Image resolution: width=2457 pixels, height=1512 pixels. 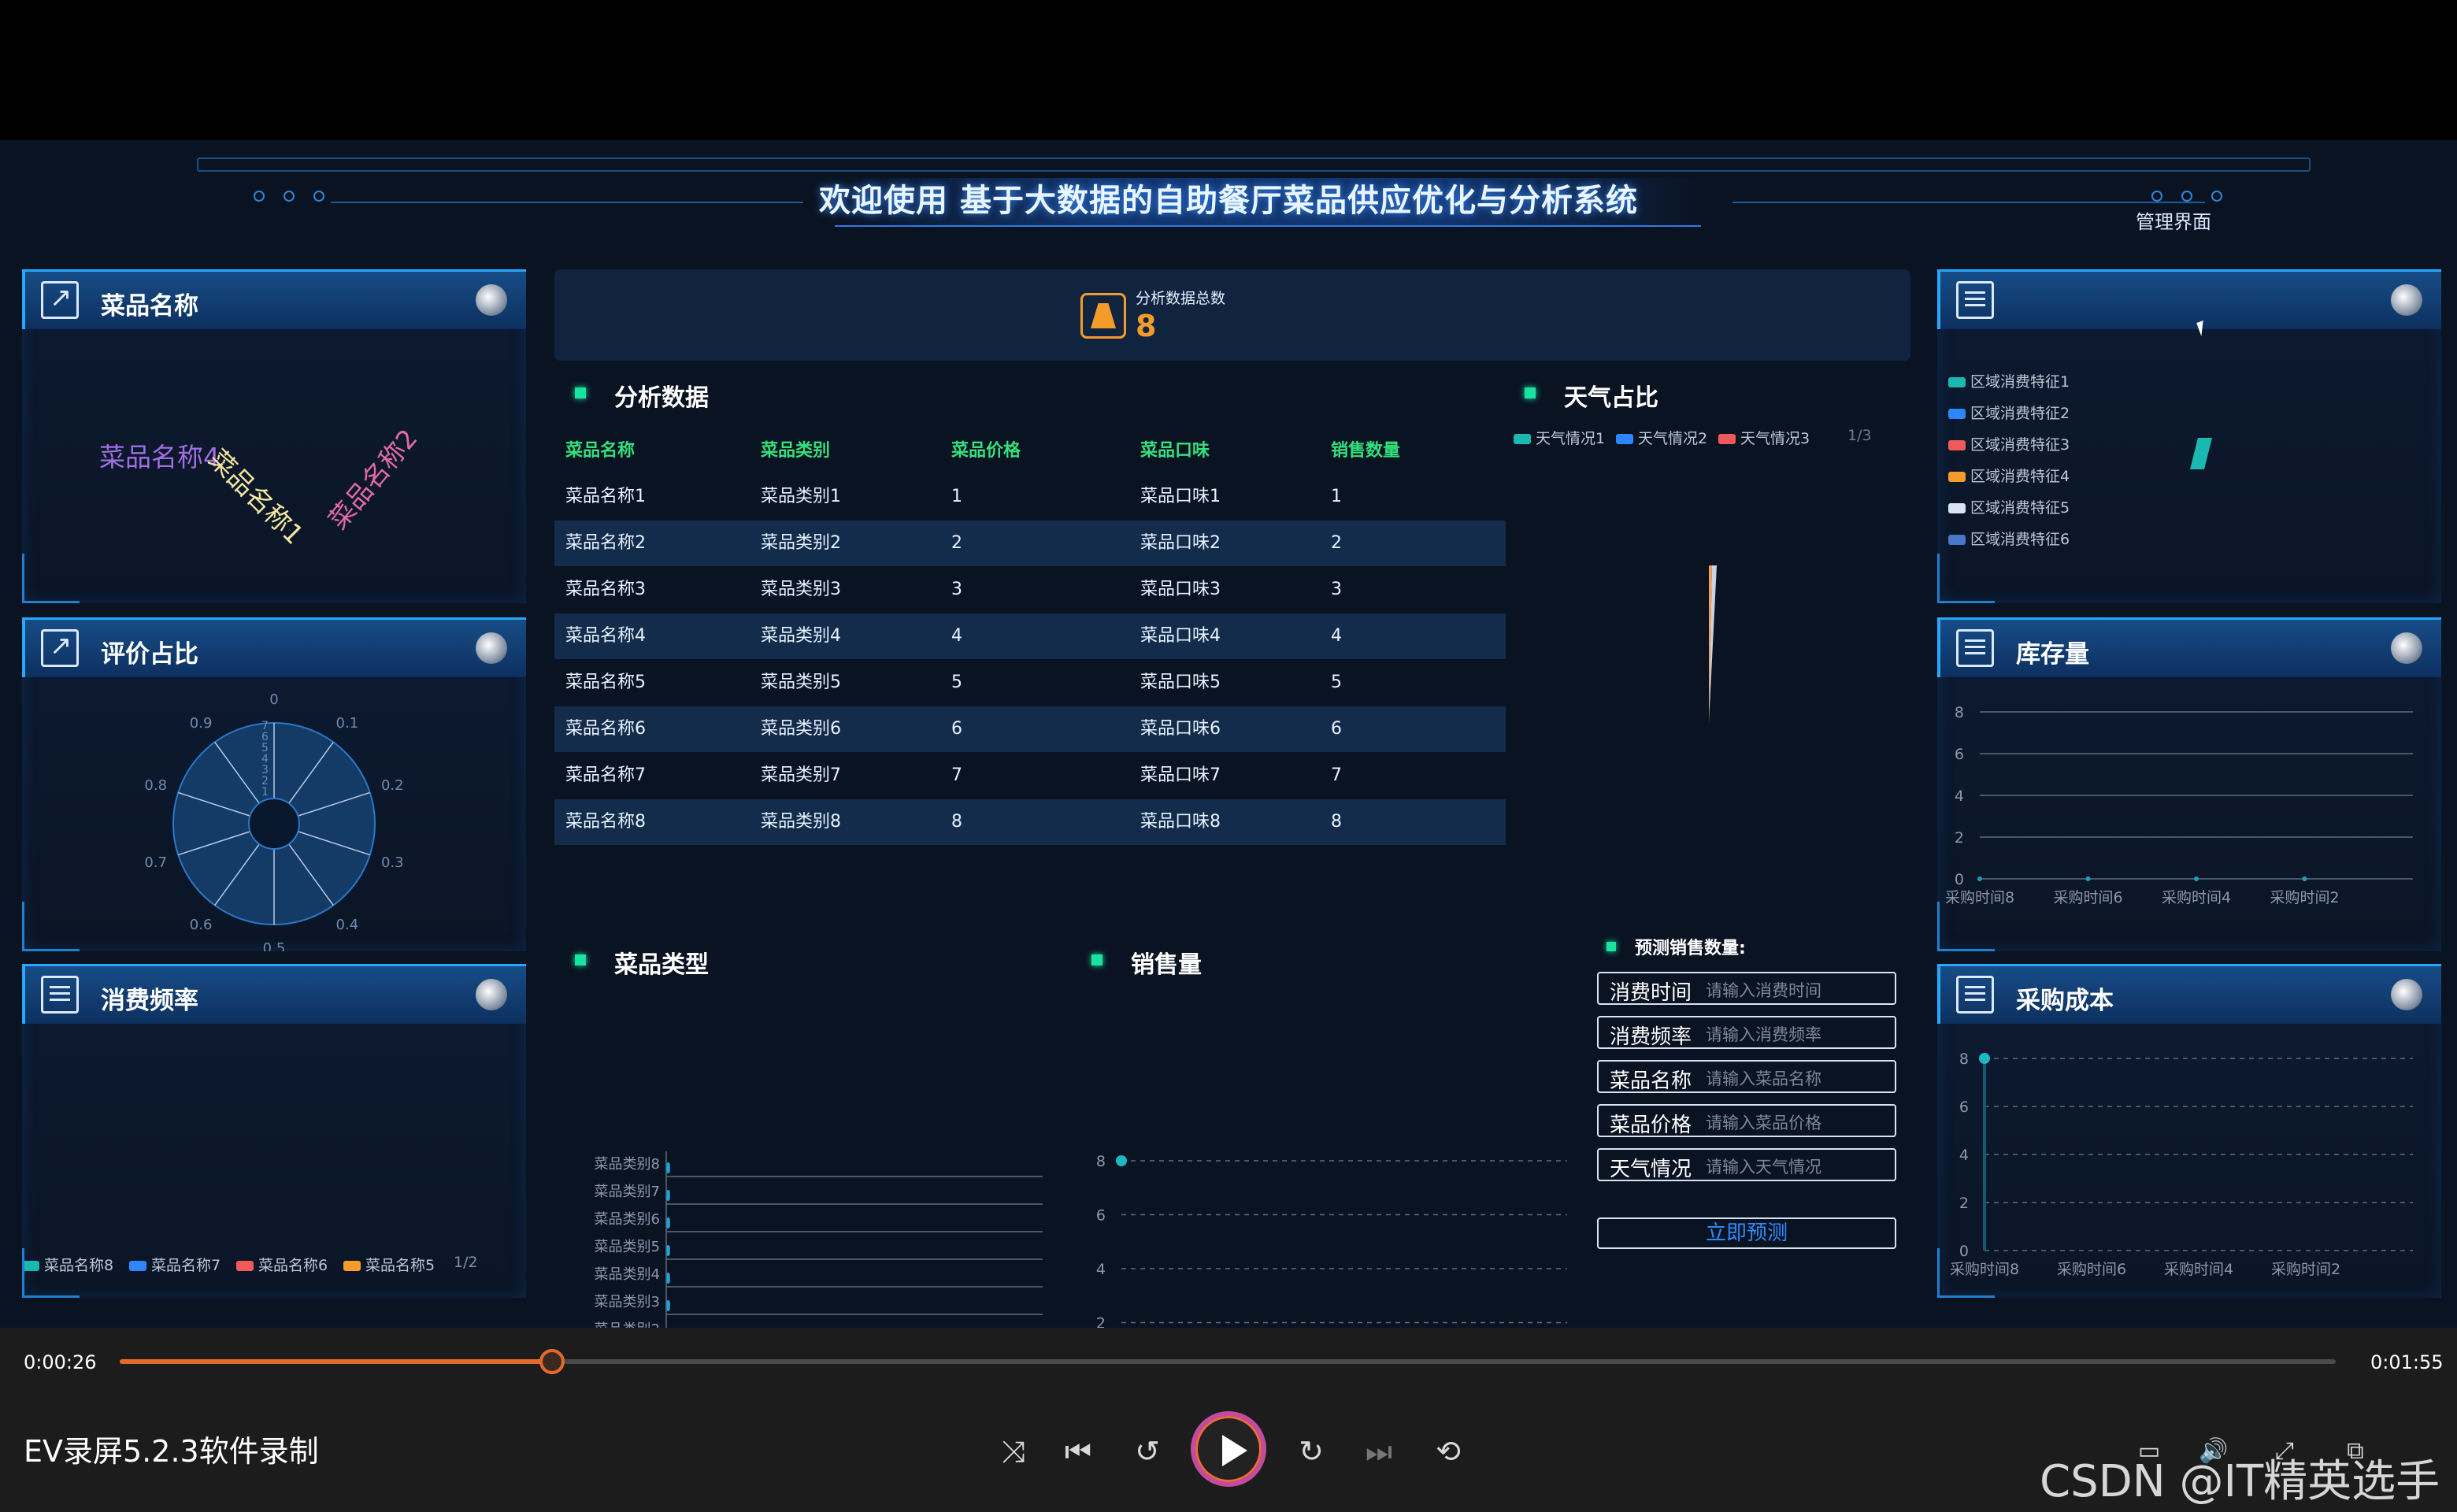 What do you see at coordinates (1763, 1078) in the screenshot?
I see `predict-field-placeholder: 请输入菜品名称` at bounding box center [1763, 1078].